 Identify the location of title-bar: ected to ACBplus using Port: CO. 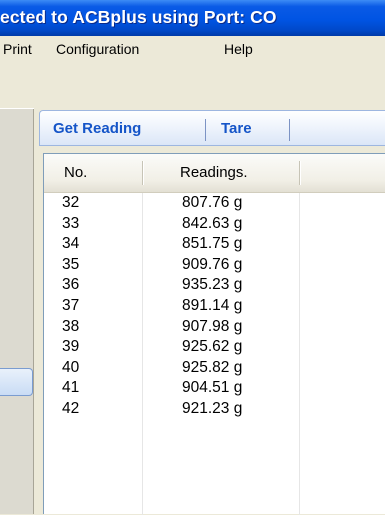
(192, 18).